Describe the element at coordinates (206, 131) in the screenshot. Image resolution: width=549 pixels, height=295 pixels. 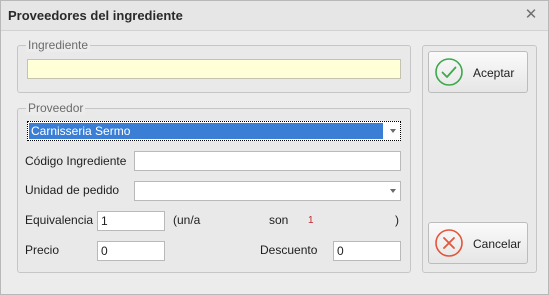
I see `proveedor-selected-value: Carnisseria Sermo` at that location.